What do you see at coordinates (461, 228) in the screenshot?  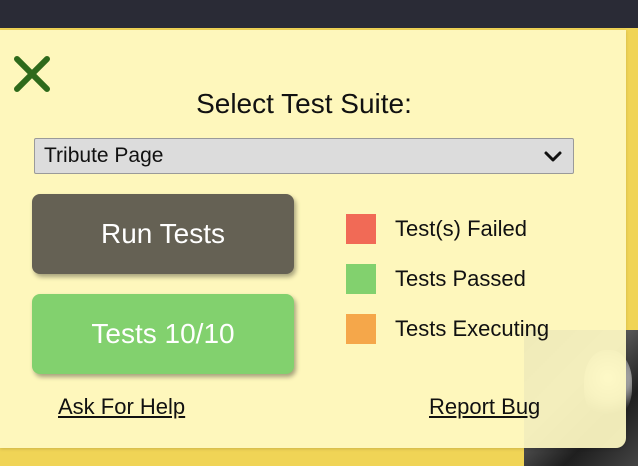 I see `legend-label-failed: Test(s) Failed` at bounding box center [461, 228].